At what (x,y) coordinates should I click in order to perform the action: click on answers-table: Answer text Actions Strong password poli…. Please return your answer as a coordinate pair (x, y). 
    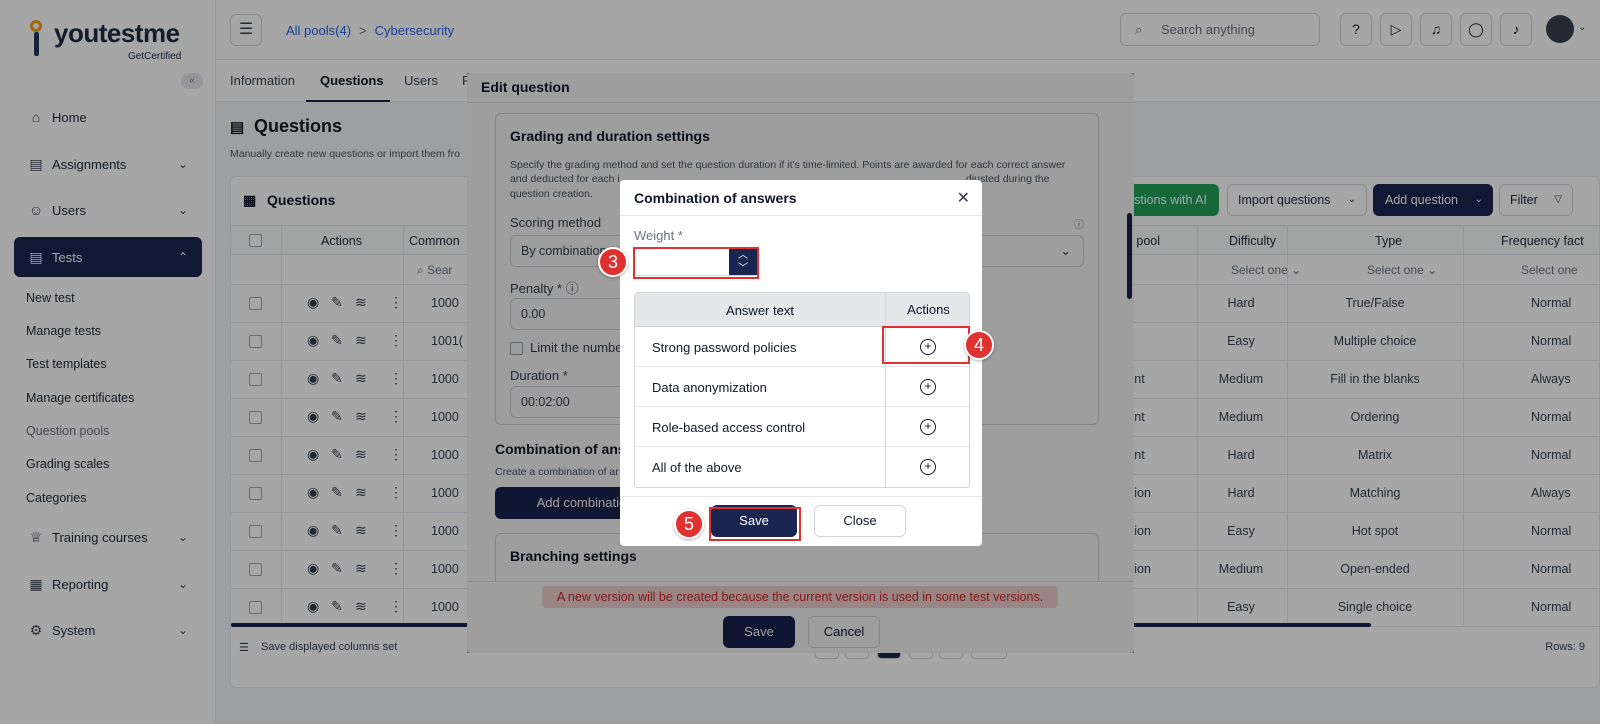
    Looking at the image, I should click on (802, 390).